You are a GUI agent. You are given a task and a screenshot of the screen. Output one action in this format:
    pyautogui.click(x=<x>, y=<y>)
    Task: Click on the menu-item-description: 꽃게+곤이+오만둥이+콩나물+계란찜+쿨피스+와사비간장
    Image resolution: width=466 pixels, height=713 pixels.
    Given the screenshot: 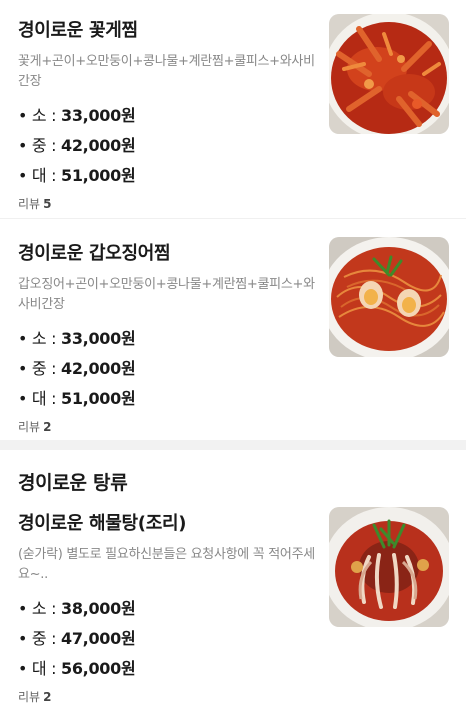 What is the action you would take?
    pyautogui.click(x=166, y=71)
    